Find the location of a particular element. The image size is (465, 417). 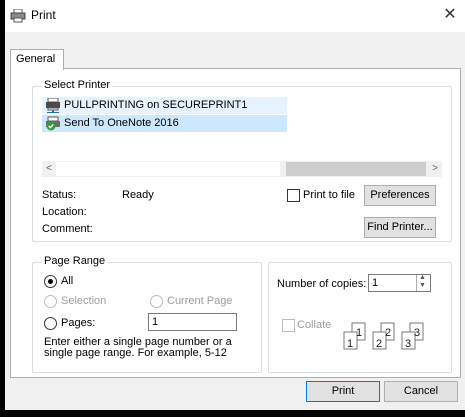

collate-page-3-back: 3 is located at coordinates (417, 333).